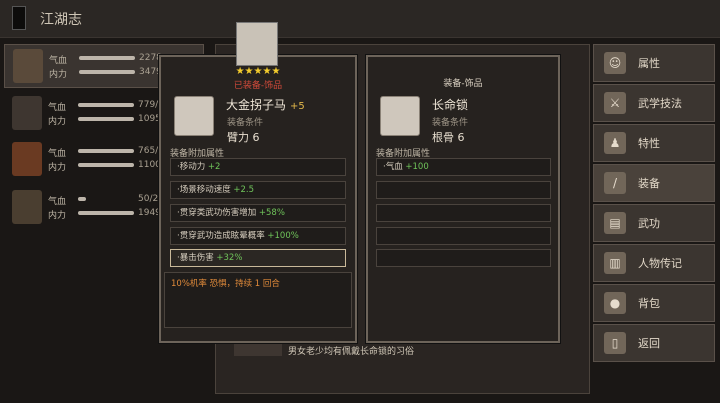  I want to click on stat-value: 50/2, so click(148, 199).